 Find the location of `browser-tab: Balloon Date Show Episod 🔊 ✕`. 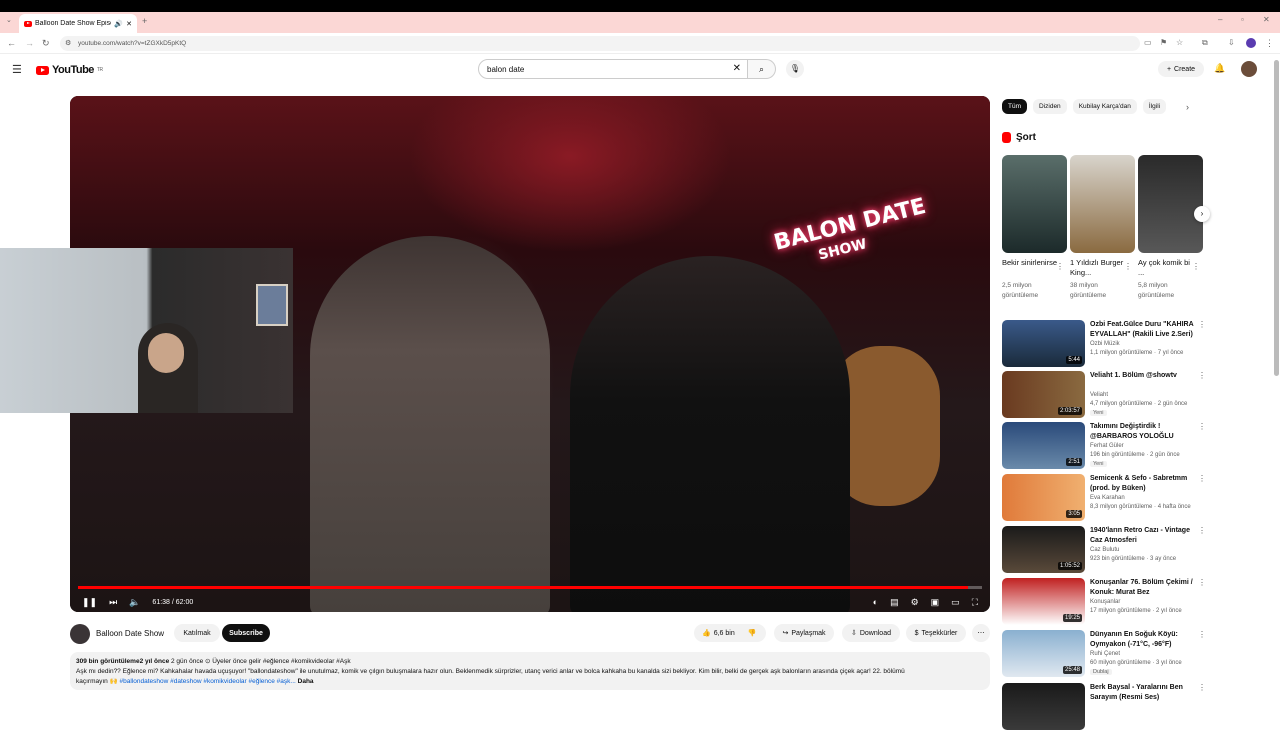

browser-tab: Balloon Date Show Episod 🔊 ✕ is located at coordinates (78, 23).